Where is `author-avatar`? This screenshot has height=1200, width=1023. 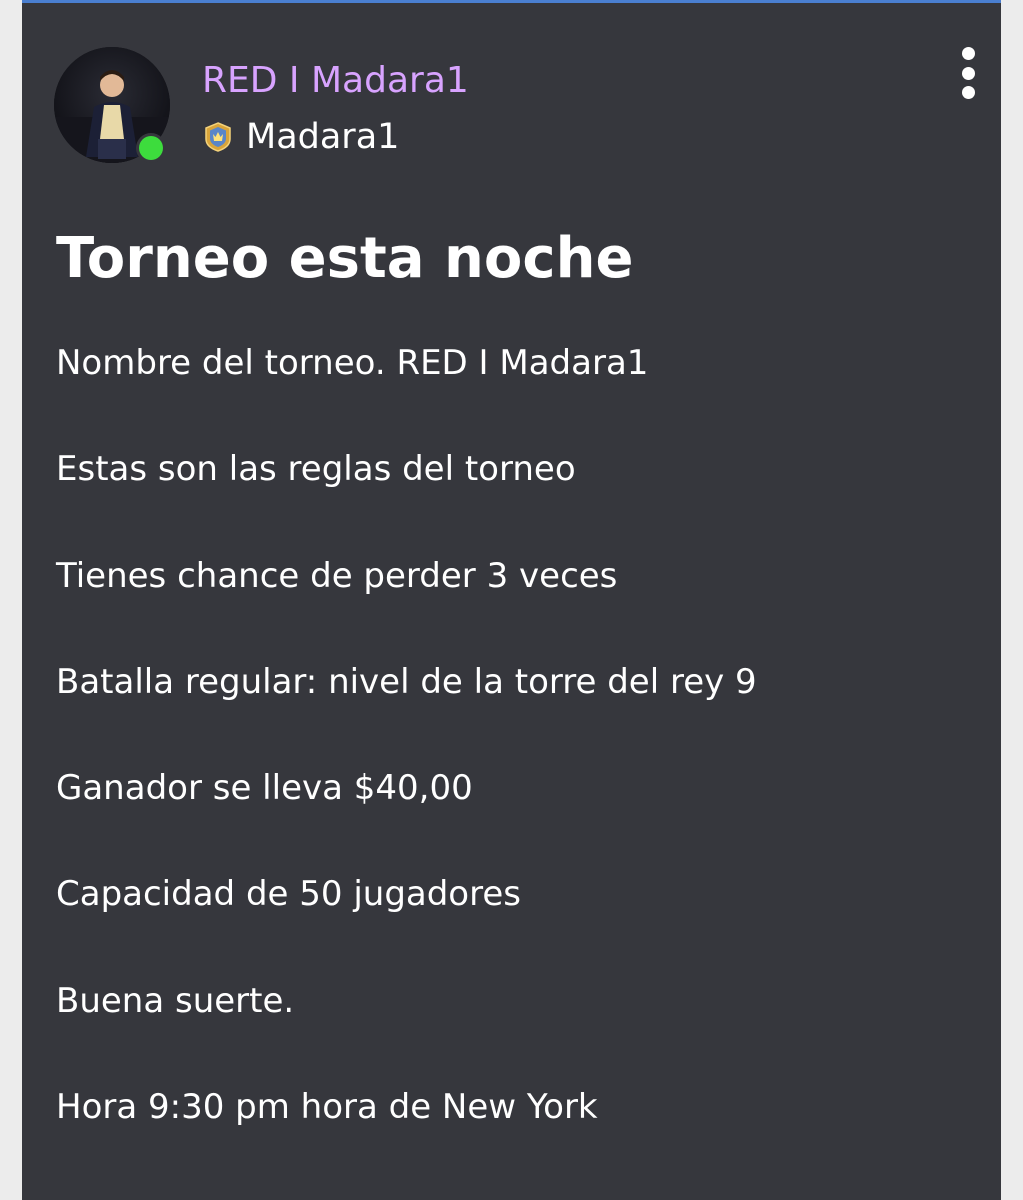 author-avatar is located at coordinates (112, 105).